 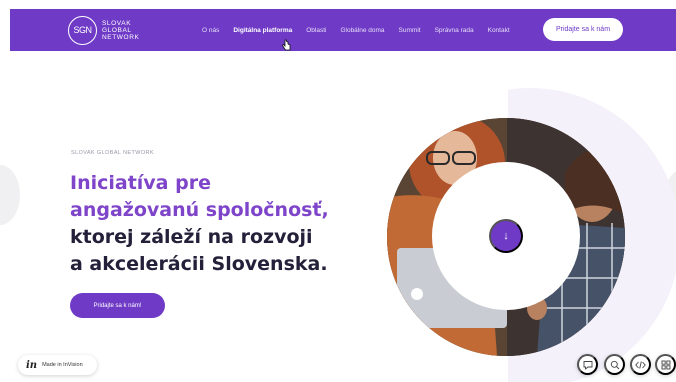 What do you see at coordinates (62, 365) in the screenshot?
I see `invision-badge-label: Made in InVision` at bounding box center [62, 365].